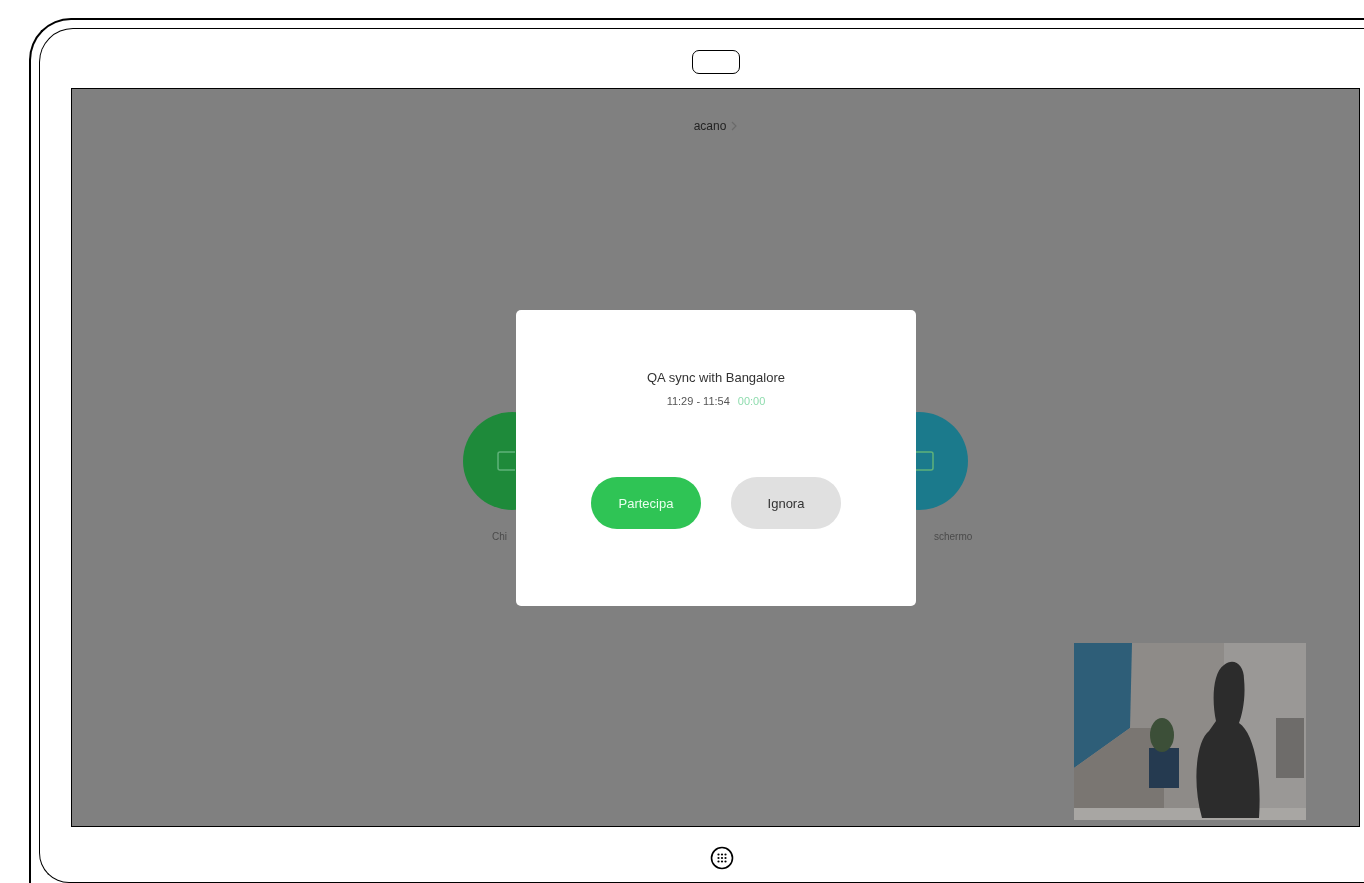 This screenshot has width=1364, height=883. Describe the element at coordinates (646, 503) in the screenshot. I see `join-button: Partecipa` at that location.